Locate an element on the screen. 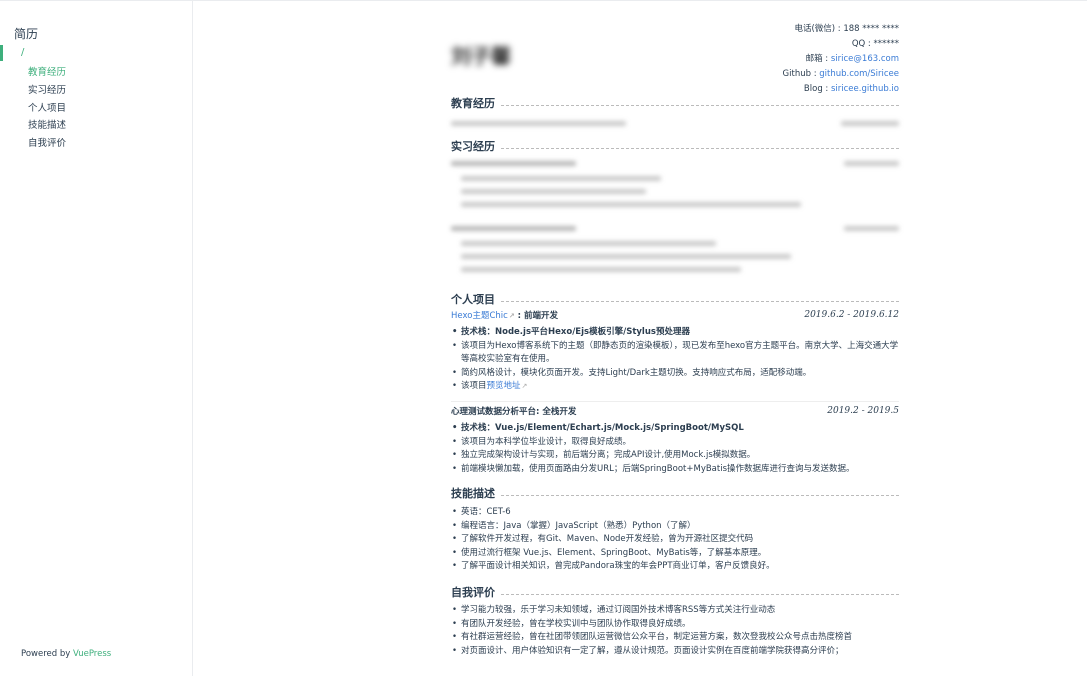 The image size is (1087, 676). contact-phone: 电话(微信) : 188 **** **** is located at coordinates (841, 29).